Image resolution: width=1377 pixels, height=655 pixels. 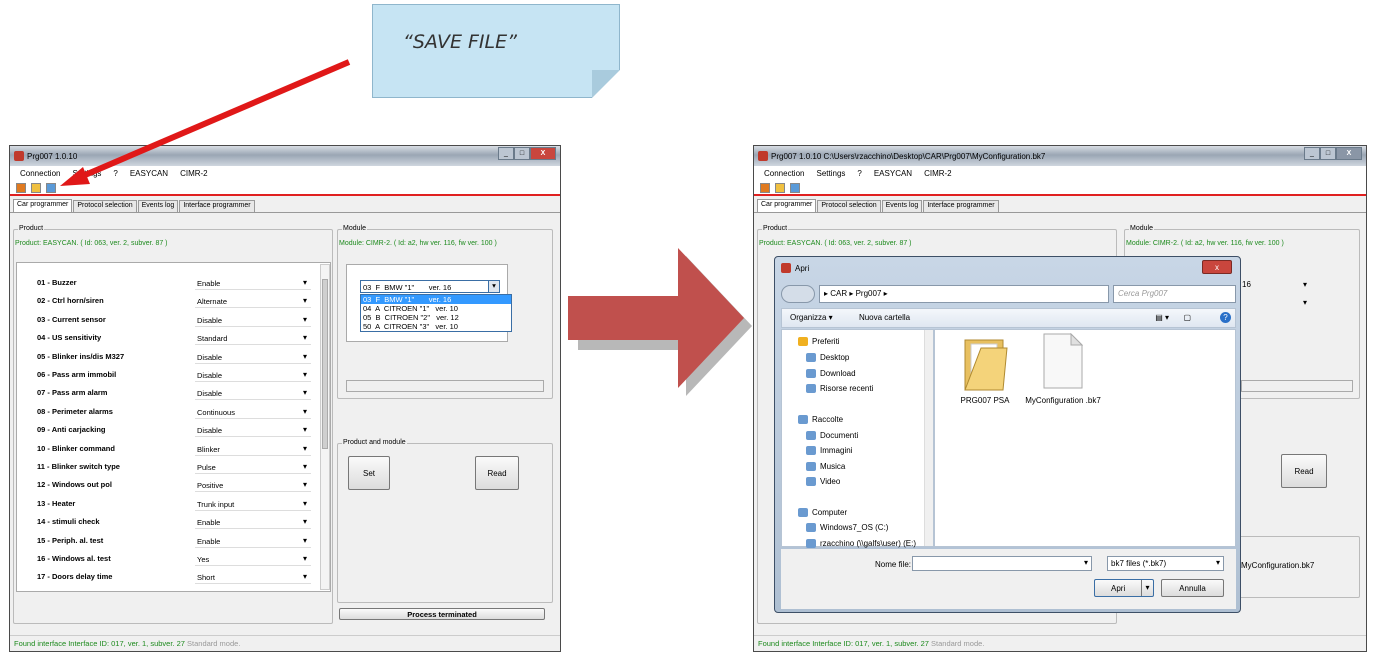 I want to click on search-input: Cerca Prg007, so click(x=1174, y=294).